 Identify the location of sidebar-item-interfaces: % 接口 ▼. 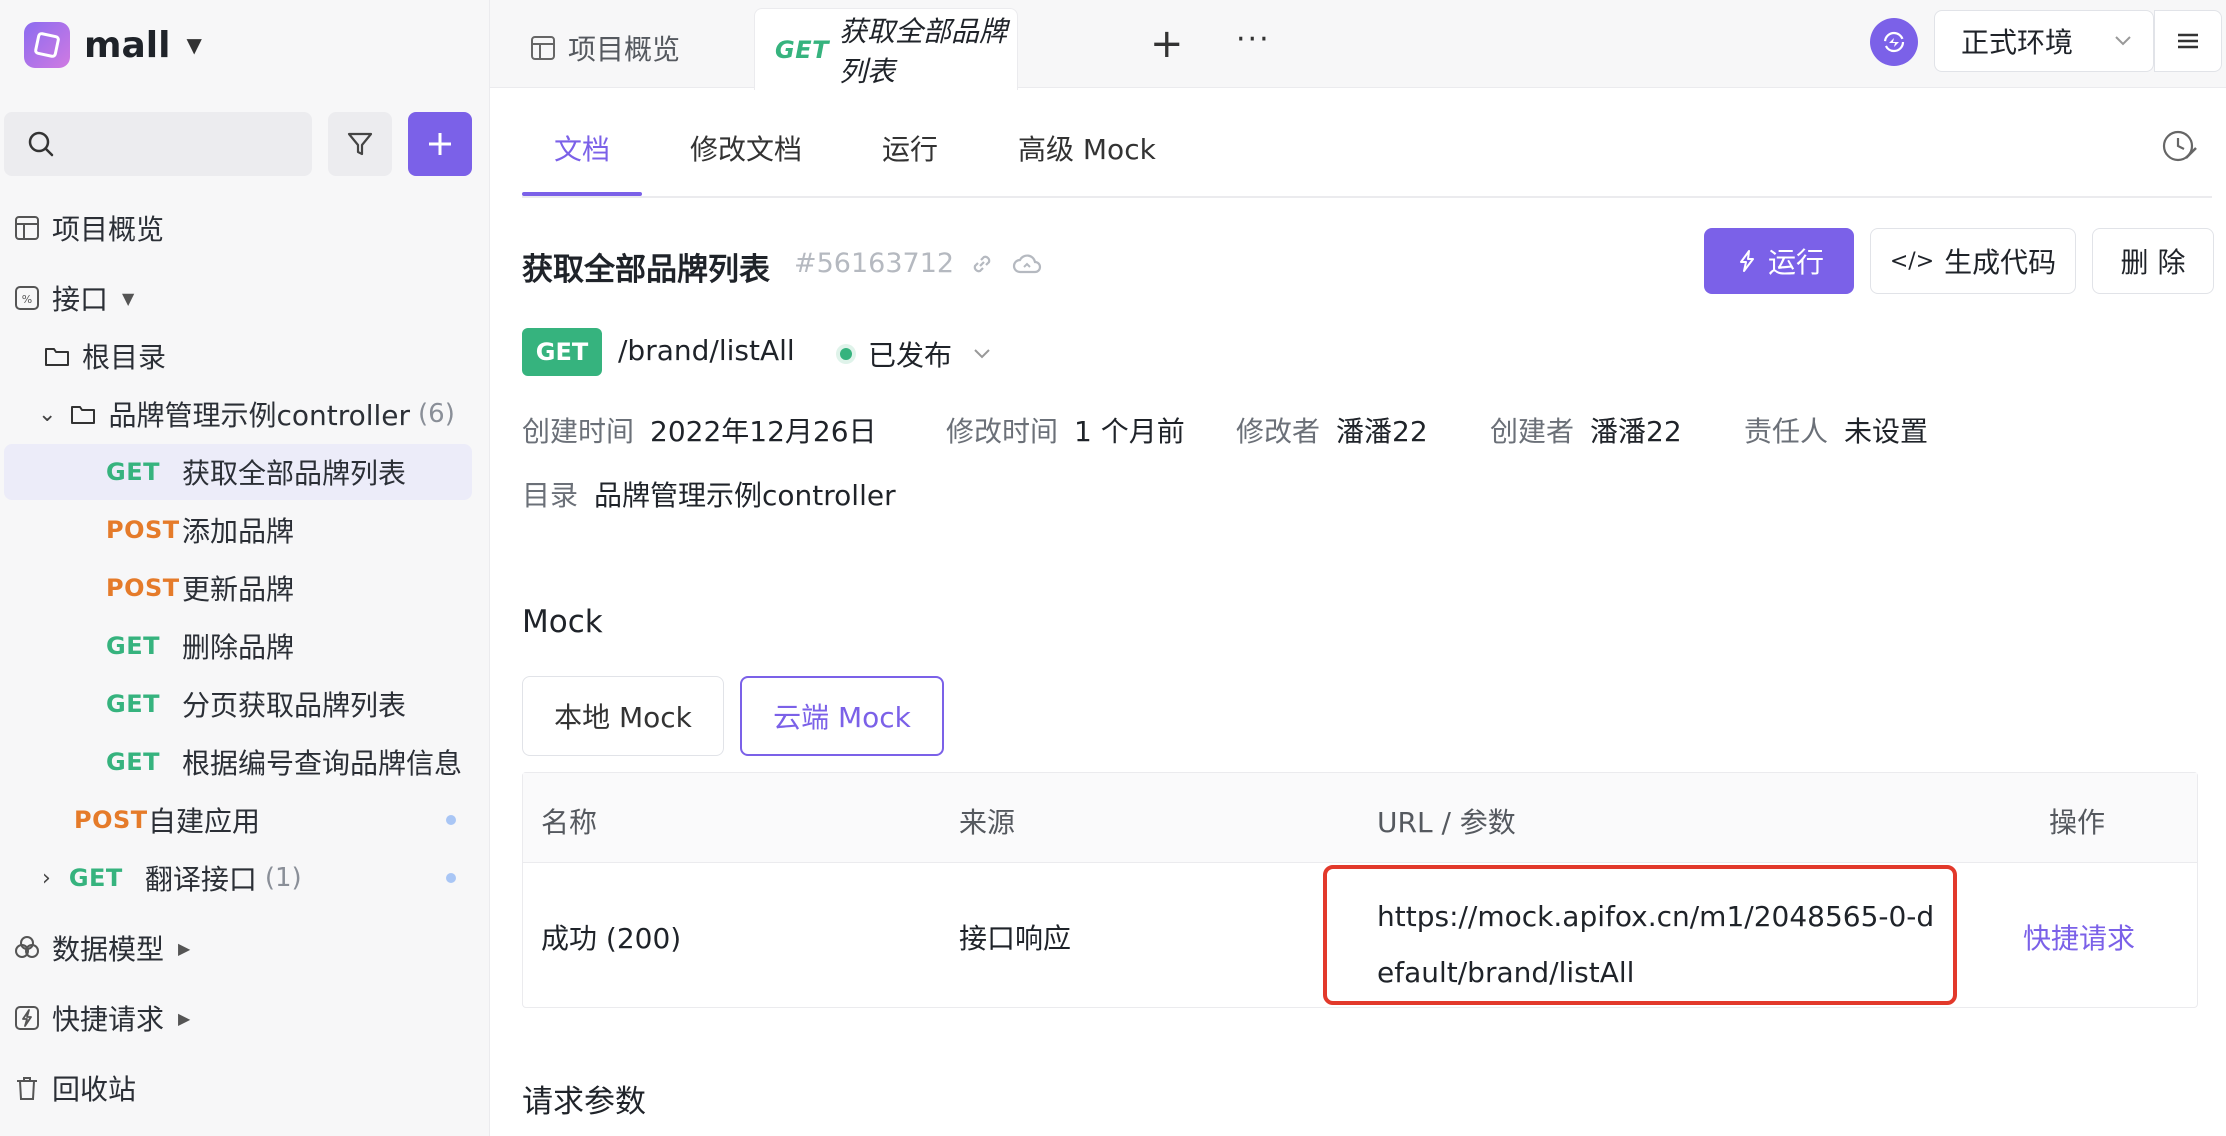
(245, 298).